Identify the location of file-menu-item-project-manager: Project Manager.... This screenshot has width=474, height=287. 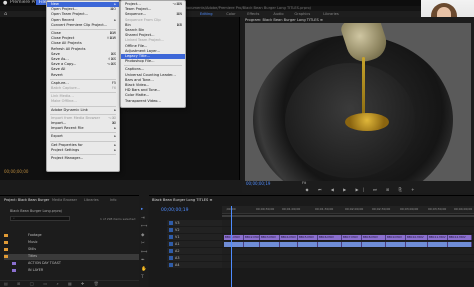
(83, 158).